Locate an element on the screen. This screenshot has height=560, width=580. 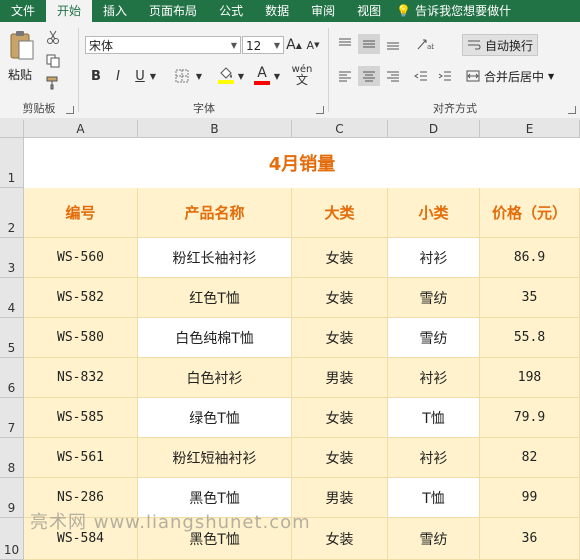
row-header: 8 is located at coordinates (12, 458).